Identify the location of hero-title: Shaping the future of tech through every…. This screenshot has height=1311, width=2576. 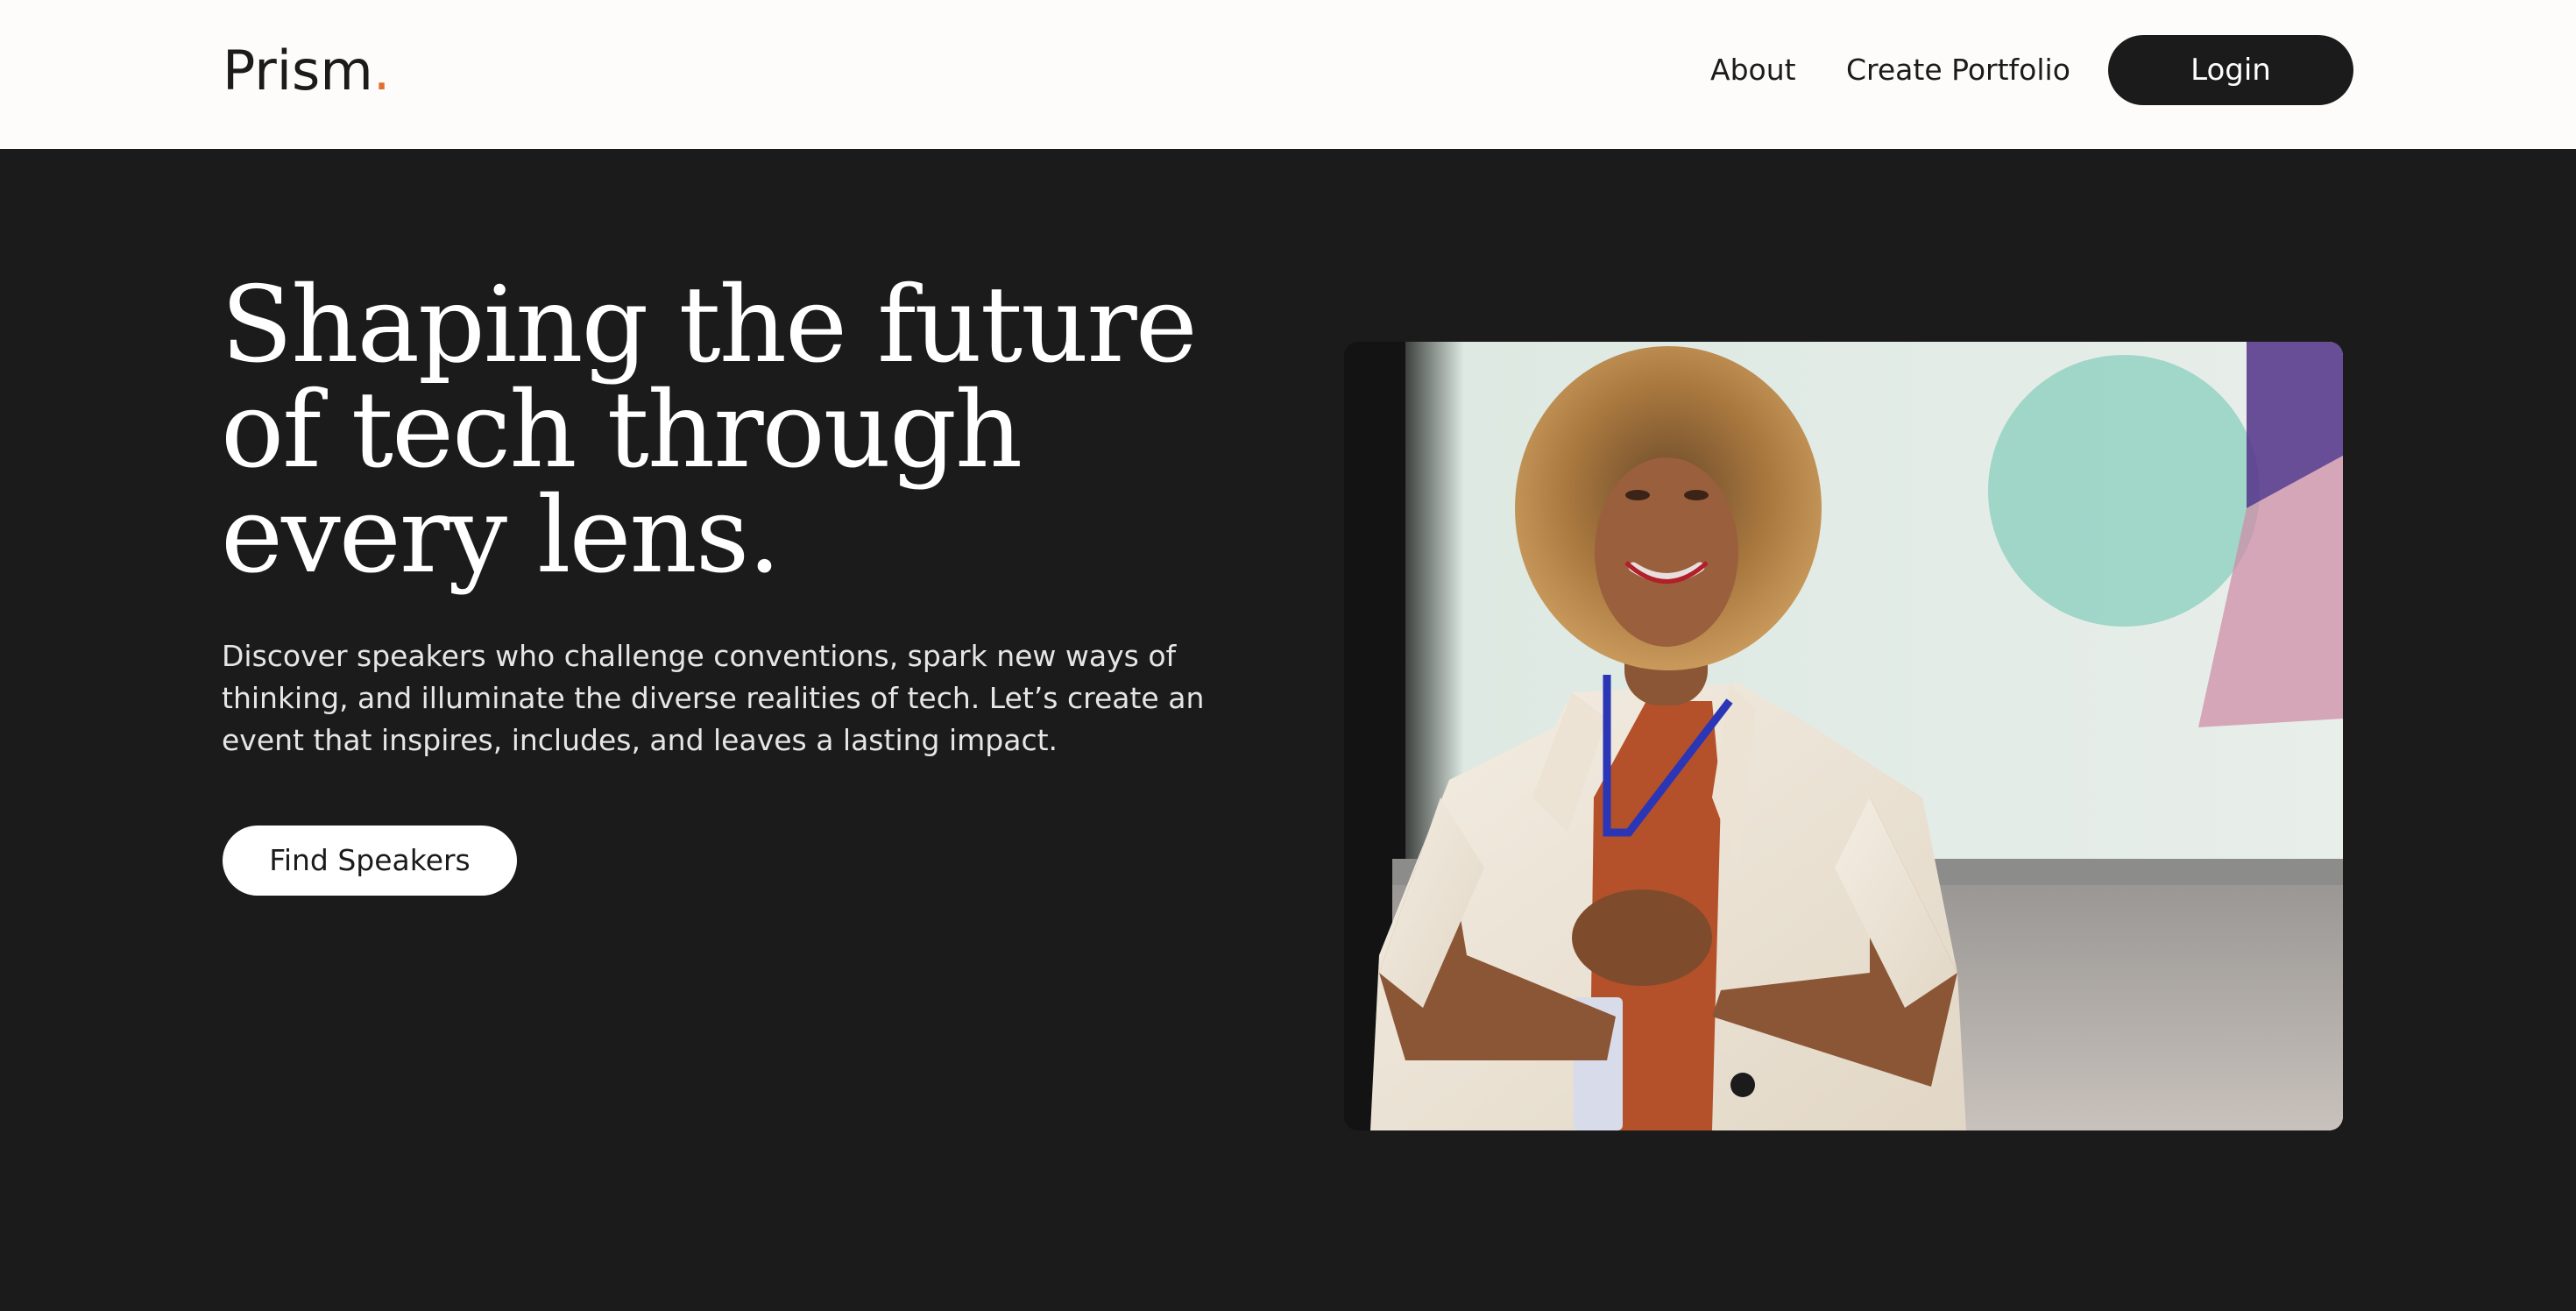
(709, 431).